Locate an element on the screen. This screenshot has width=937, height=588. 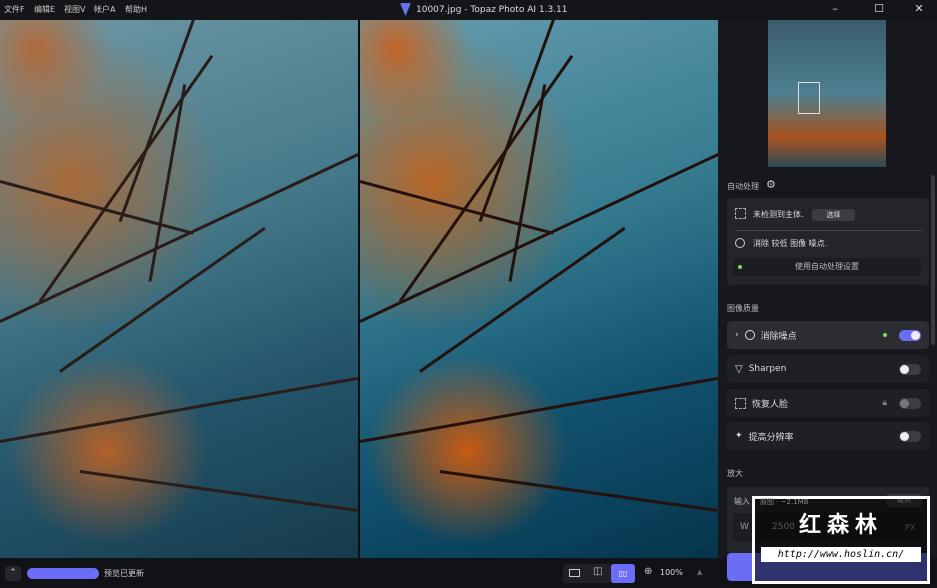
apply-auto-label: 使用自动处理设置 is located at coordinates (827, 266).